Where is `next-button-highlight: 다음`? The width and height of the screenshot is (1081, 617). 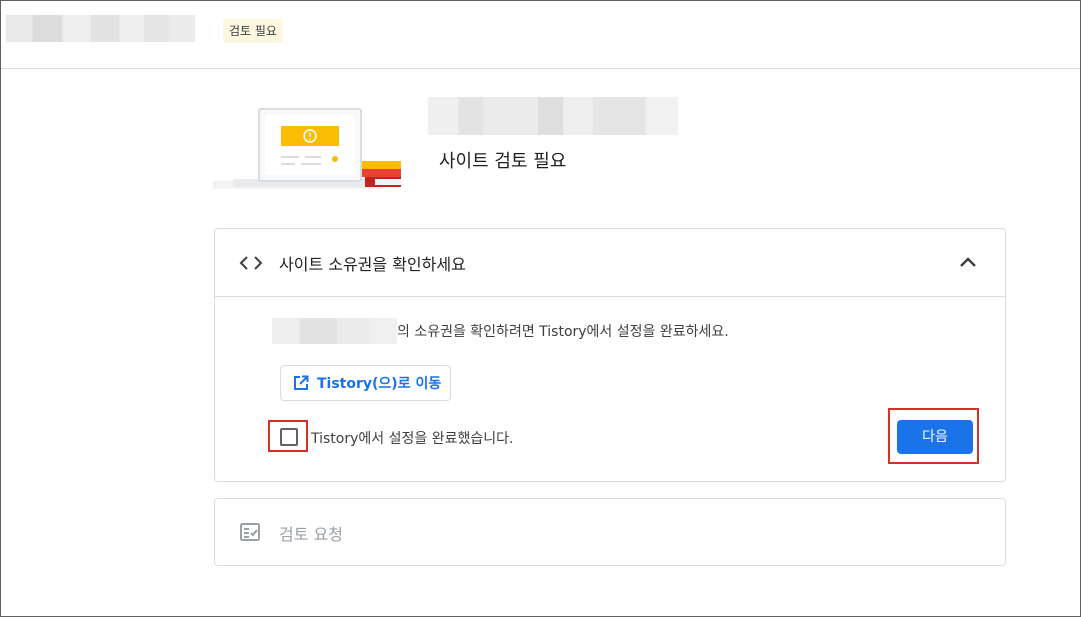 next-button-highlight: 다음 is located at coordinates (933, 436).